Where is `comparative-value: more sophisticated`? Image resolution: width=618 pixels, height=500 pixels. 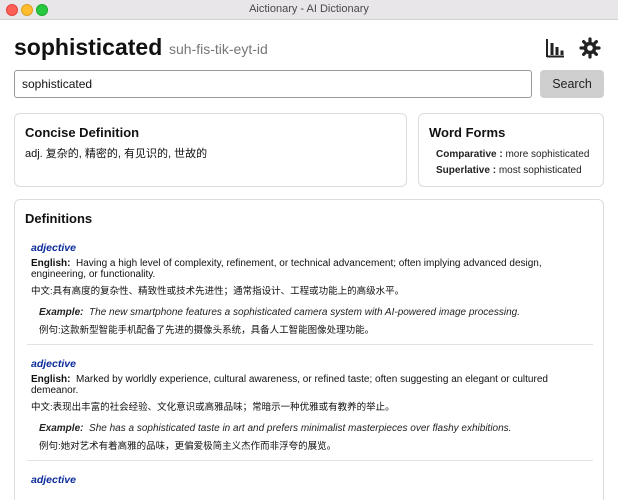 comparative-value: more sophisticated is located at coordinates (547, 154).